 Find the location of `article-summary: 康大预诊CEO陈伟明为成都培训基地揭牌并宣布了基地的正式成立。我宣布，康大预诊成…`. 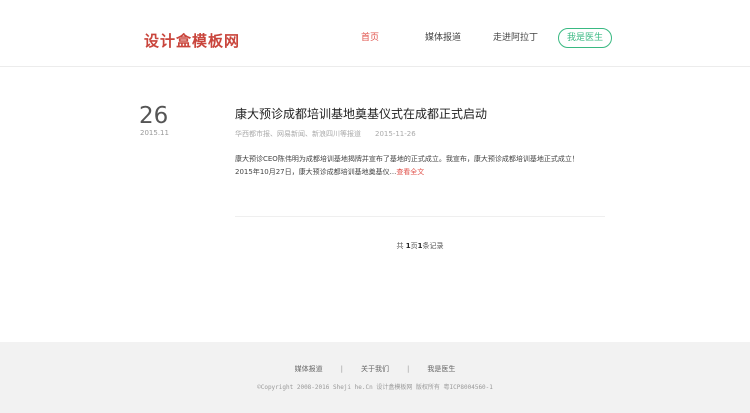

article-summary: 康大预诊CEO陈伟明为成都培训基地揭牌并宣布了基地的正式成立。我宣布，康大预诊成… is located at coordinates (412, 166).